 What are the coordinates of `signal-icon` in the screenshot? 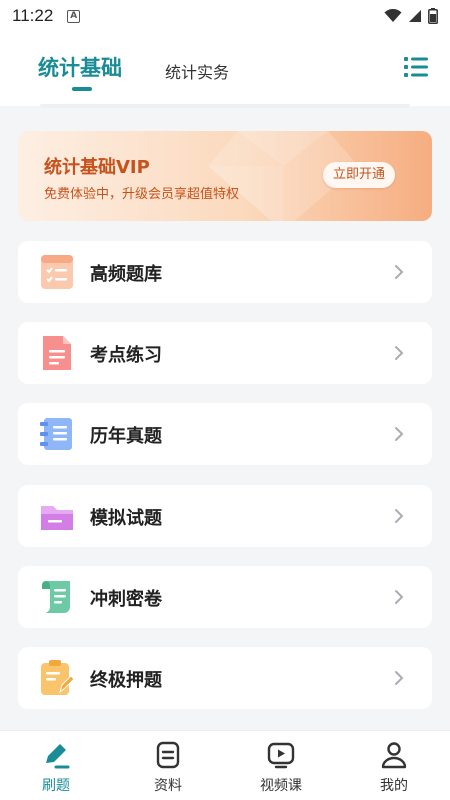 It's located at (415, 16).